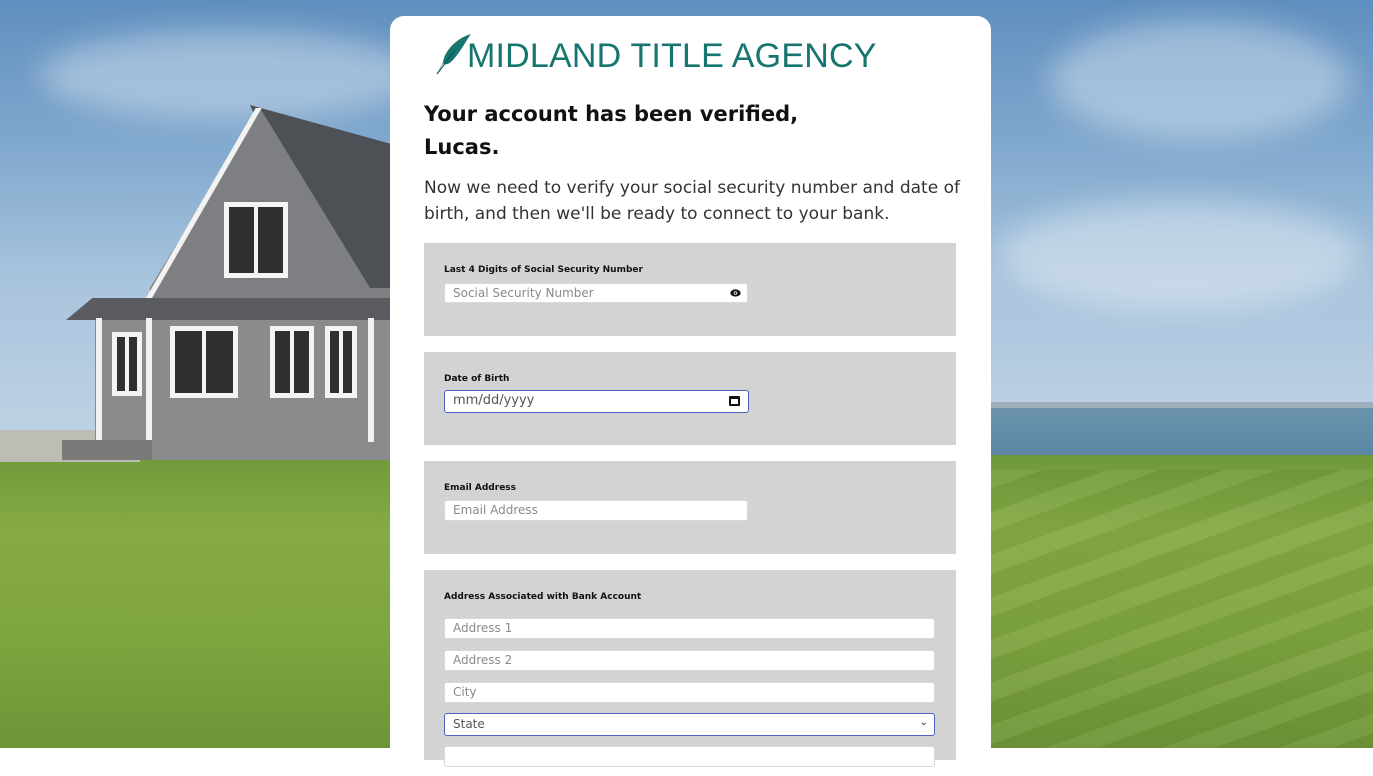  Describe the element at coordinates (689, 628) in the screenshot. I see `address1-input: Address 1` at that location.